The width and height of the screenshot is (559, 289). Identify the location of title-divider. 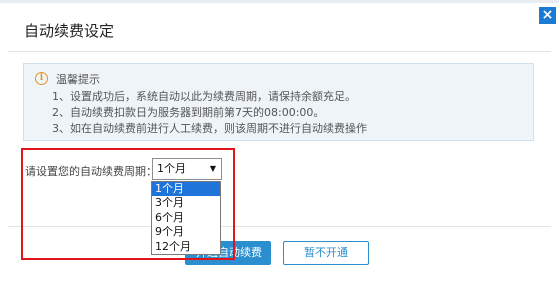
(279, 51).